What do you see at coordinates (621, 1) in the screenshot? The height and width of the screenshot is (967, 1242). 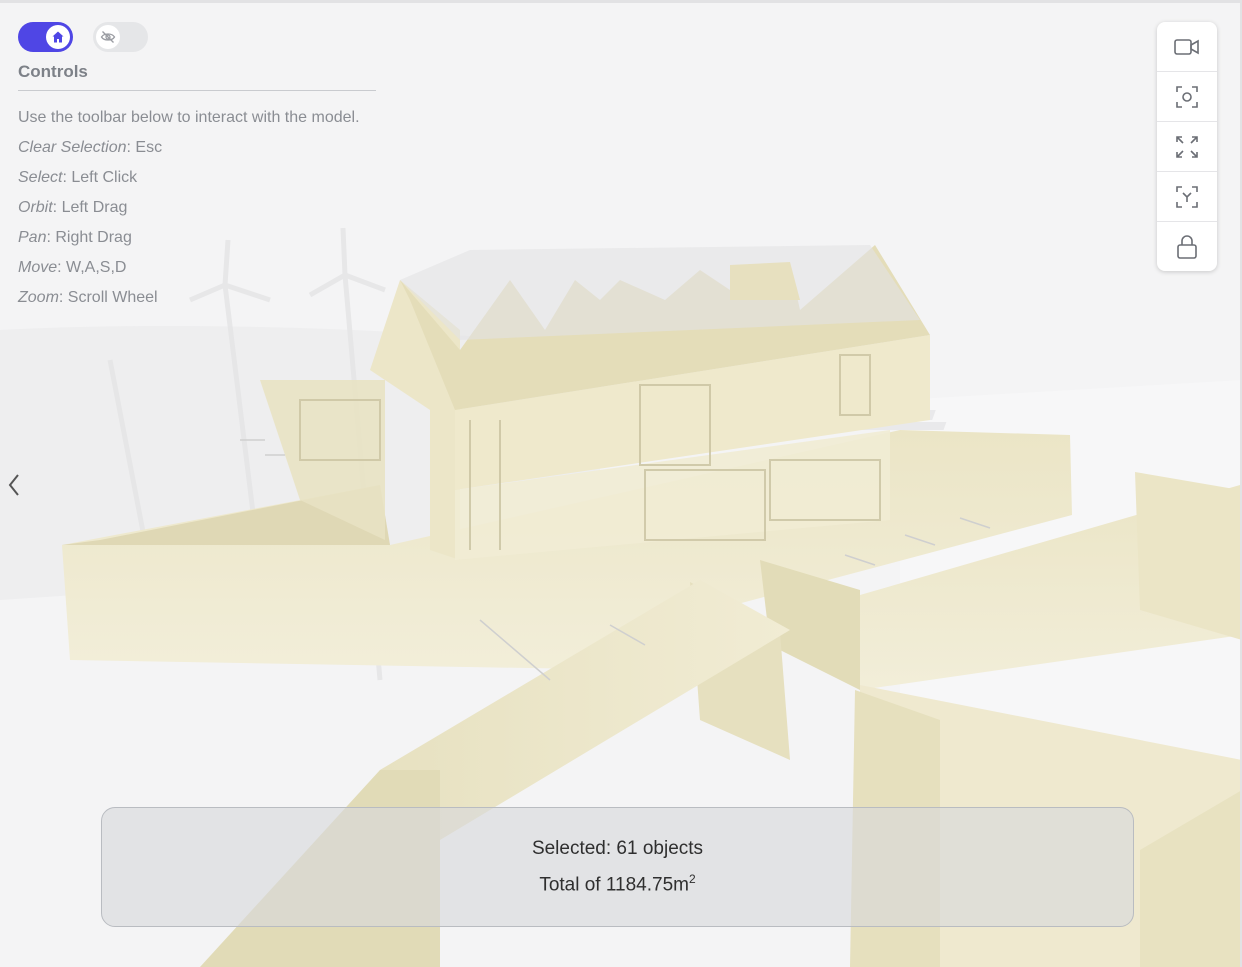 I see `frame-top-border` at bounding box center [621, 1].